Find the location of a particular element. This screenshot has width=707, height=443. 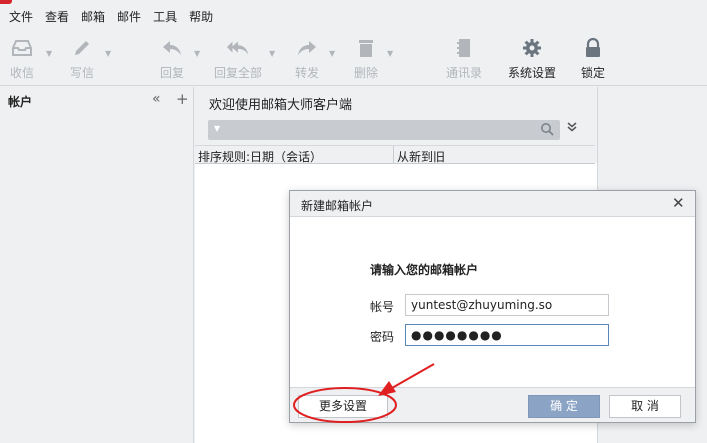

lock-icon is located at coordinates (593, 48).